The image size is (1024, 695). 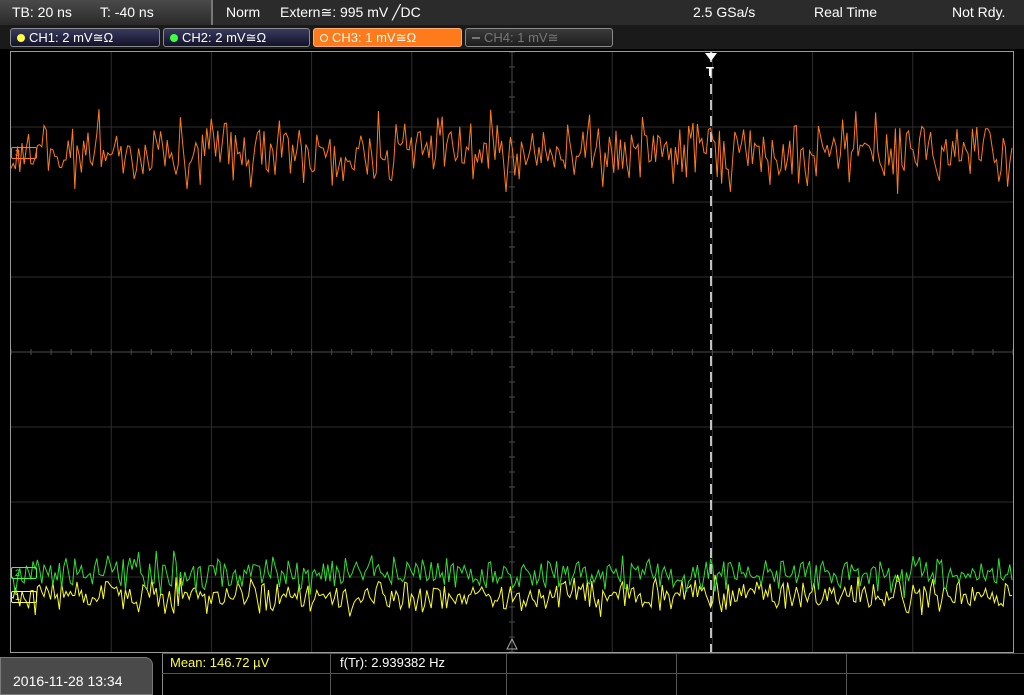 What do you see at coordinates (374, 37) in the screenshot?
I see `channel-tab-label: CH3: 1 mV≅Ω` at bounding box center [374, 37].